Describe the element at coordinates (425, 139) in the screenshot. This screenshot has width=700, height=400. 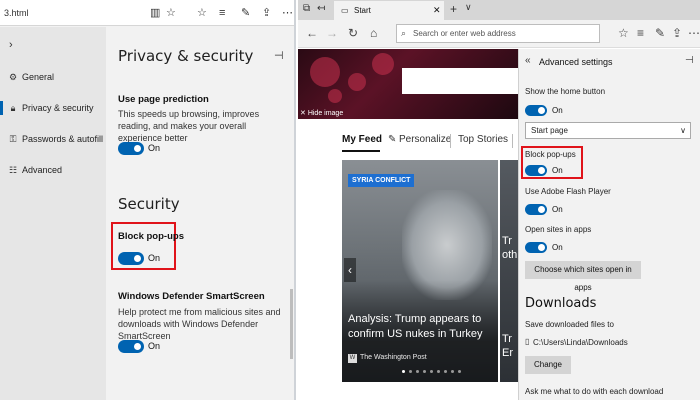
I see `tab-personalize: Personalize` at that location.